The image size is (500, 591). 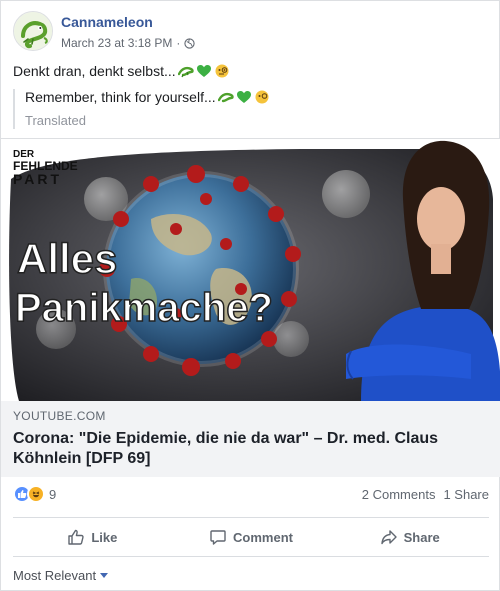 What do you see at coordinates (144, 308) in the screenshot?
I see `headline-line2: Panikmache?` at bounding box center [144, 308].